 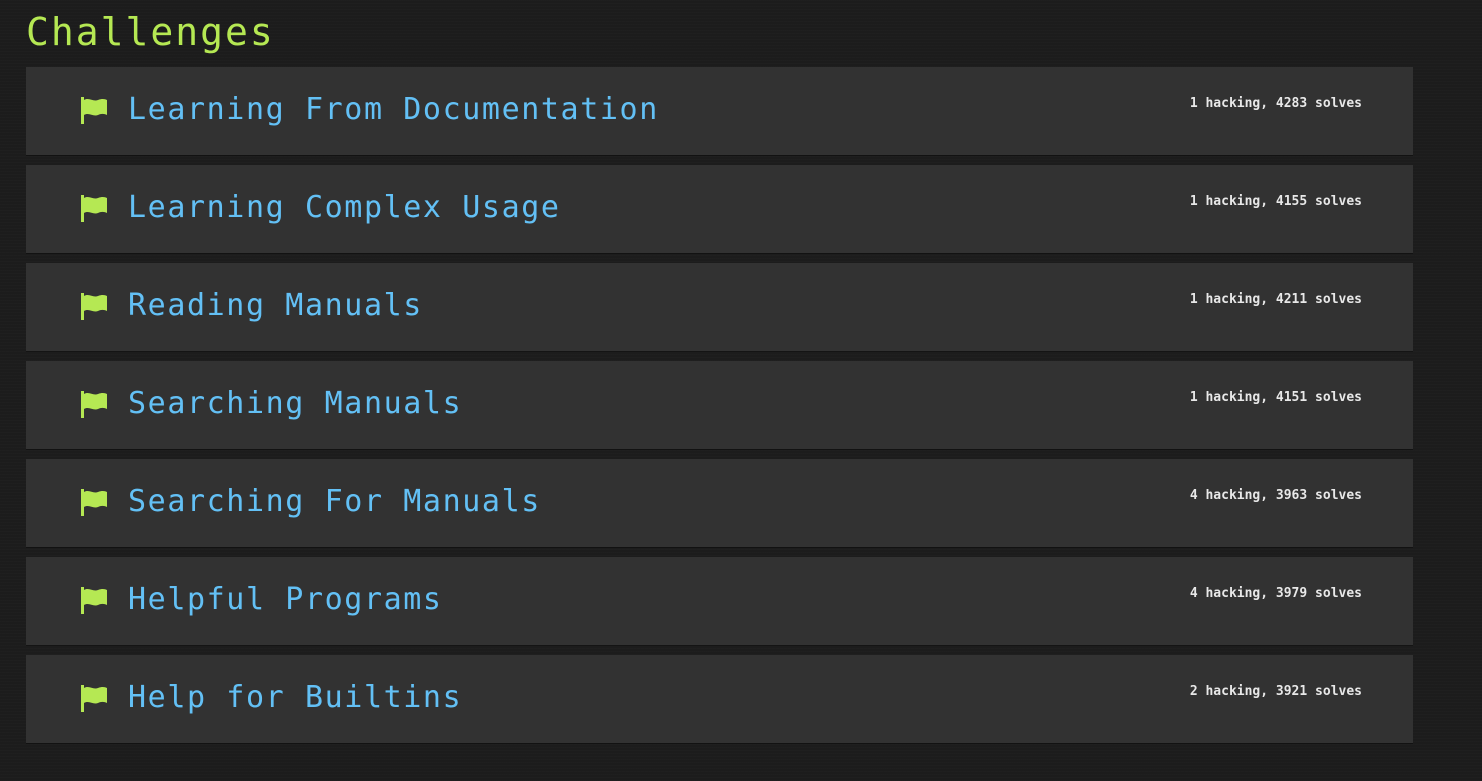 I want to click on challenge-item-reading-manuals: Reading Manuals 1 hacking, 4211 solves, so click(x=719, y=307).